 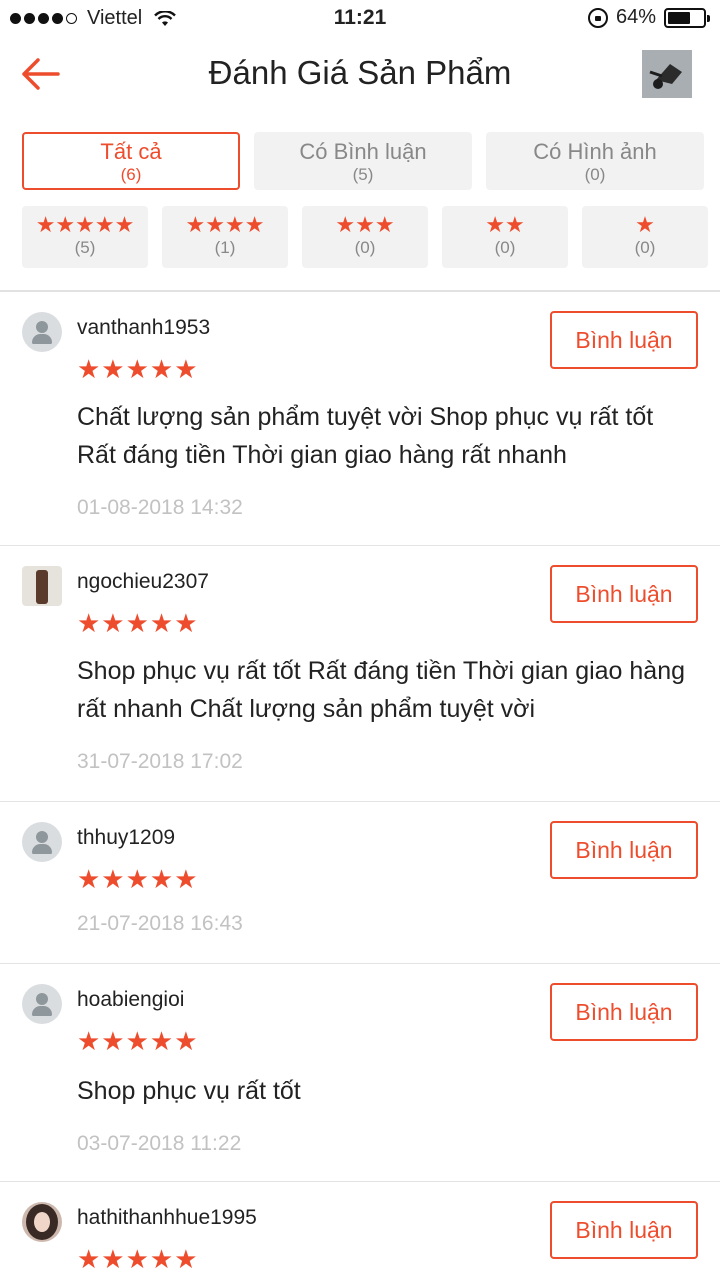 What do you see at coordinates (160, 923) in the screenshot?
I see `review-date: 21-07-2018 16:43` at bounding box center [160, 923].